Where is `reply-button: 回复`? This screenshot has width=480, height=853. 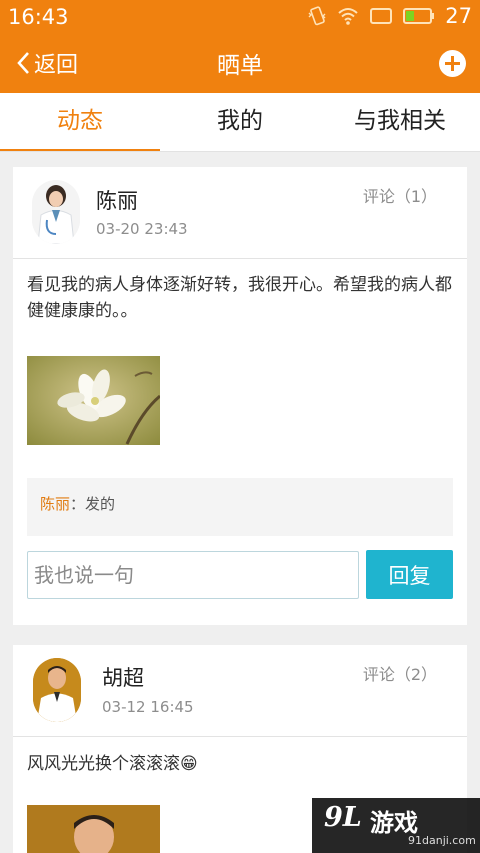
reply-button: 回复 is located at coordinates (409, 574).